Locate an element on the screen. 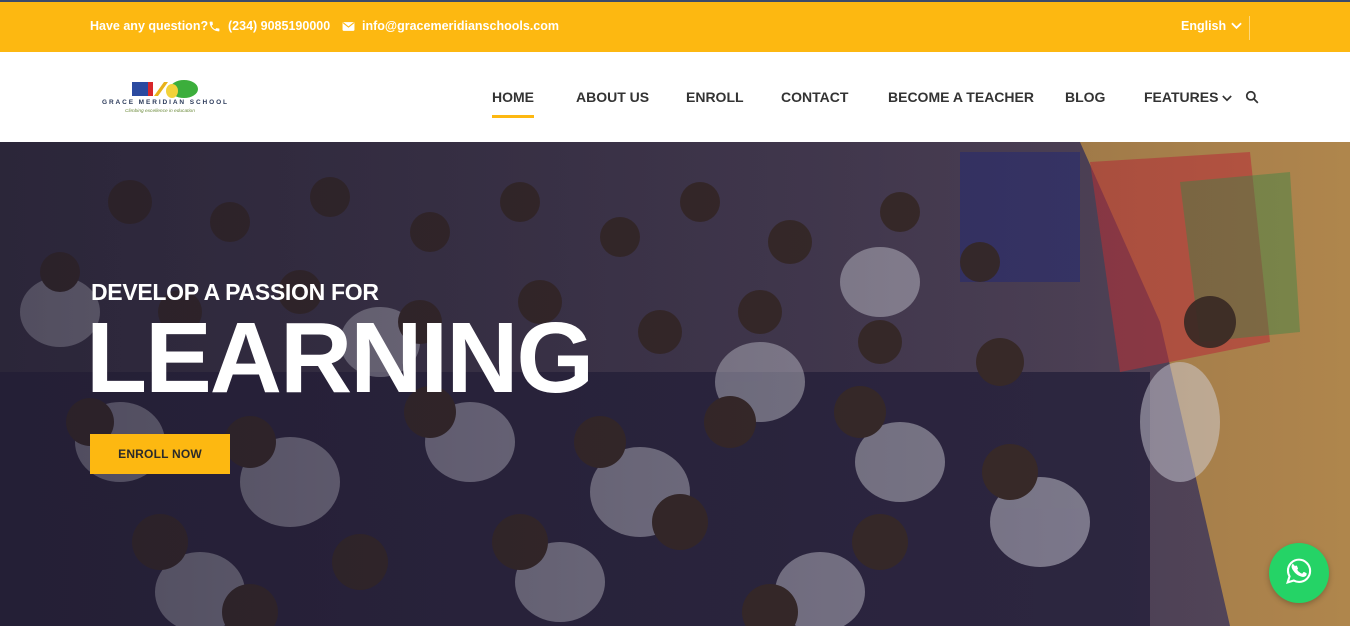 This screenshot has width=1350, height=626. nav-item-features: FEATURES is located at coordinates (1188, 97).